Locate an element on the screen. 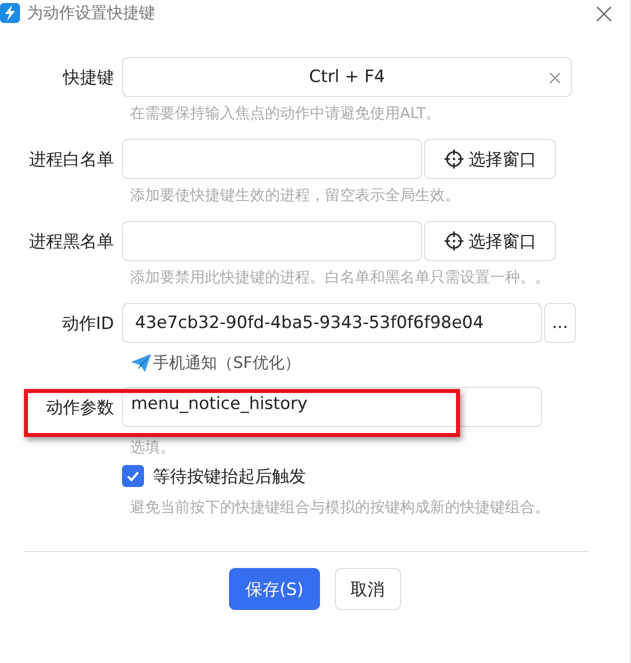  checkmark-icon is located at coordinates (133, 476).